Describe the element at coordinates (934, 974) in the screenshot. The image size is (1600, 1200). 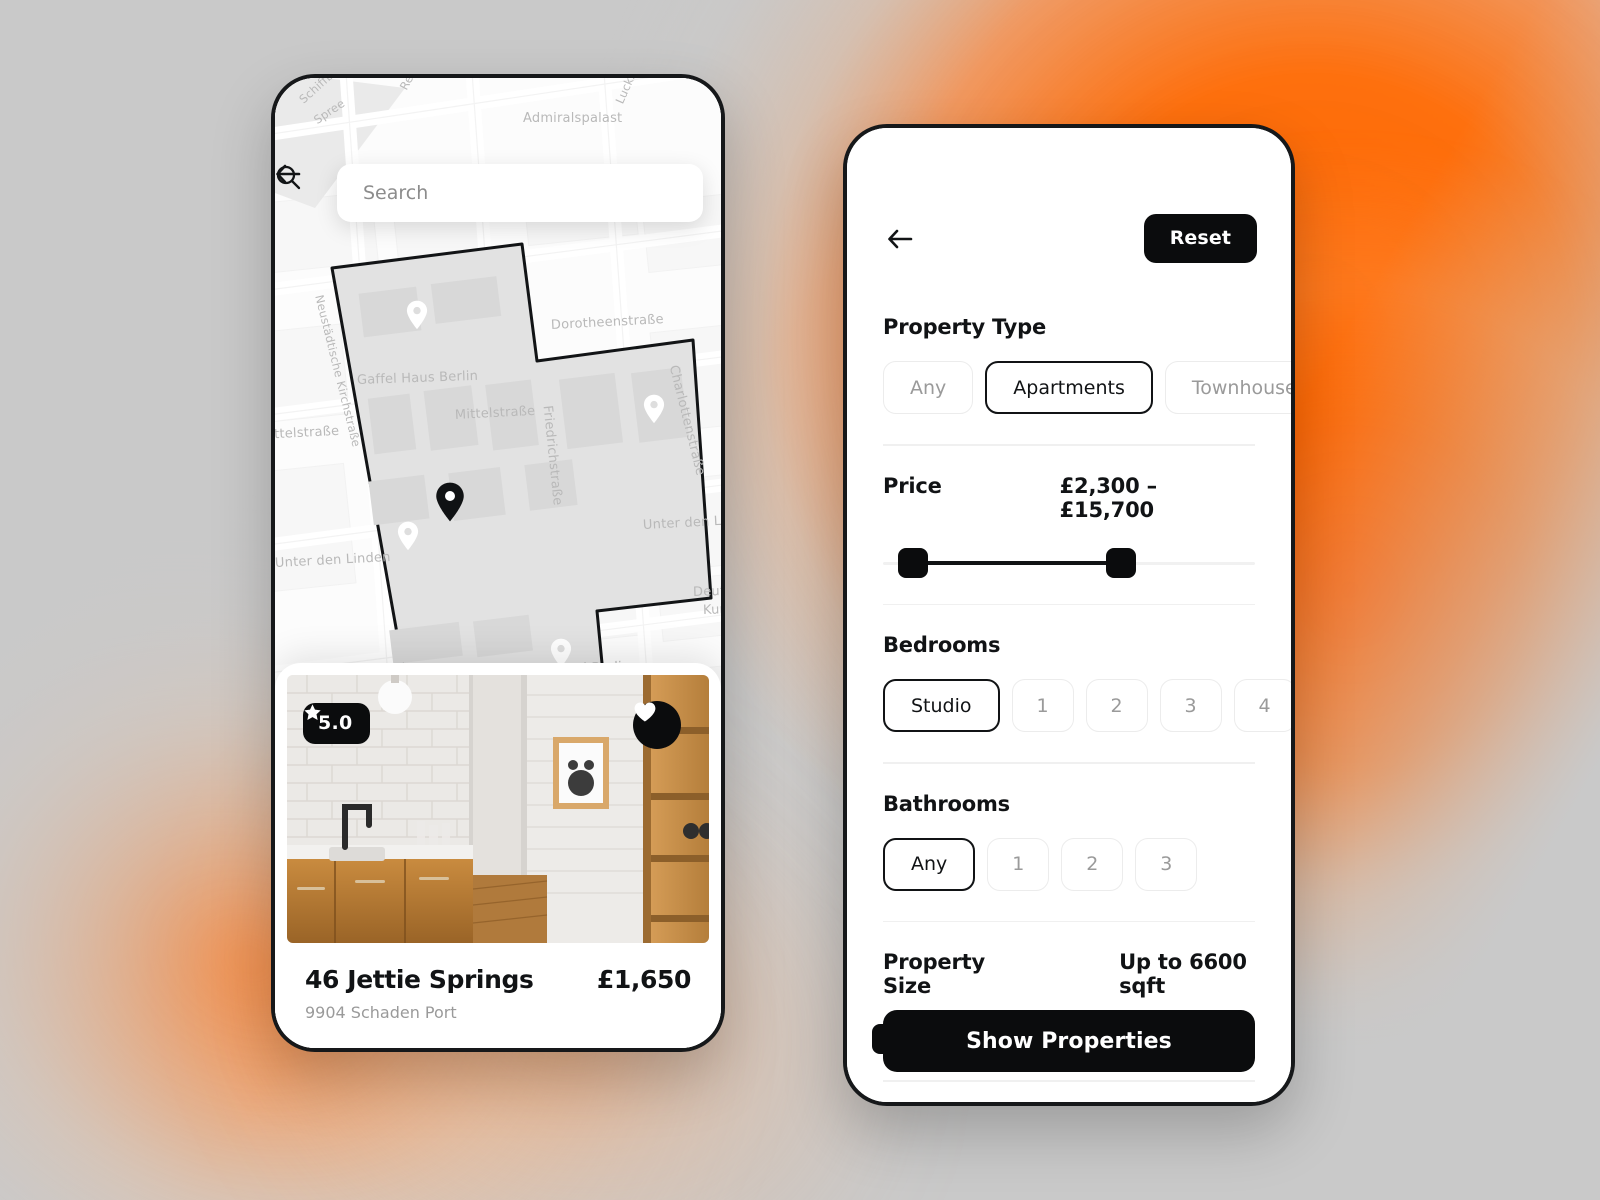
I see `property-size-label: Property Size` at that location.